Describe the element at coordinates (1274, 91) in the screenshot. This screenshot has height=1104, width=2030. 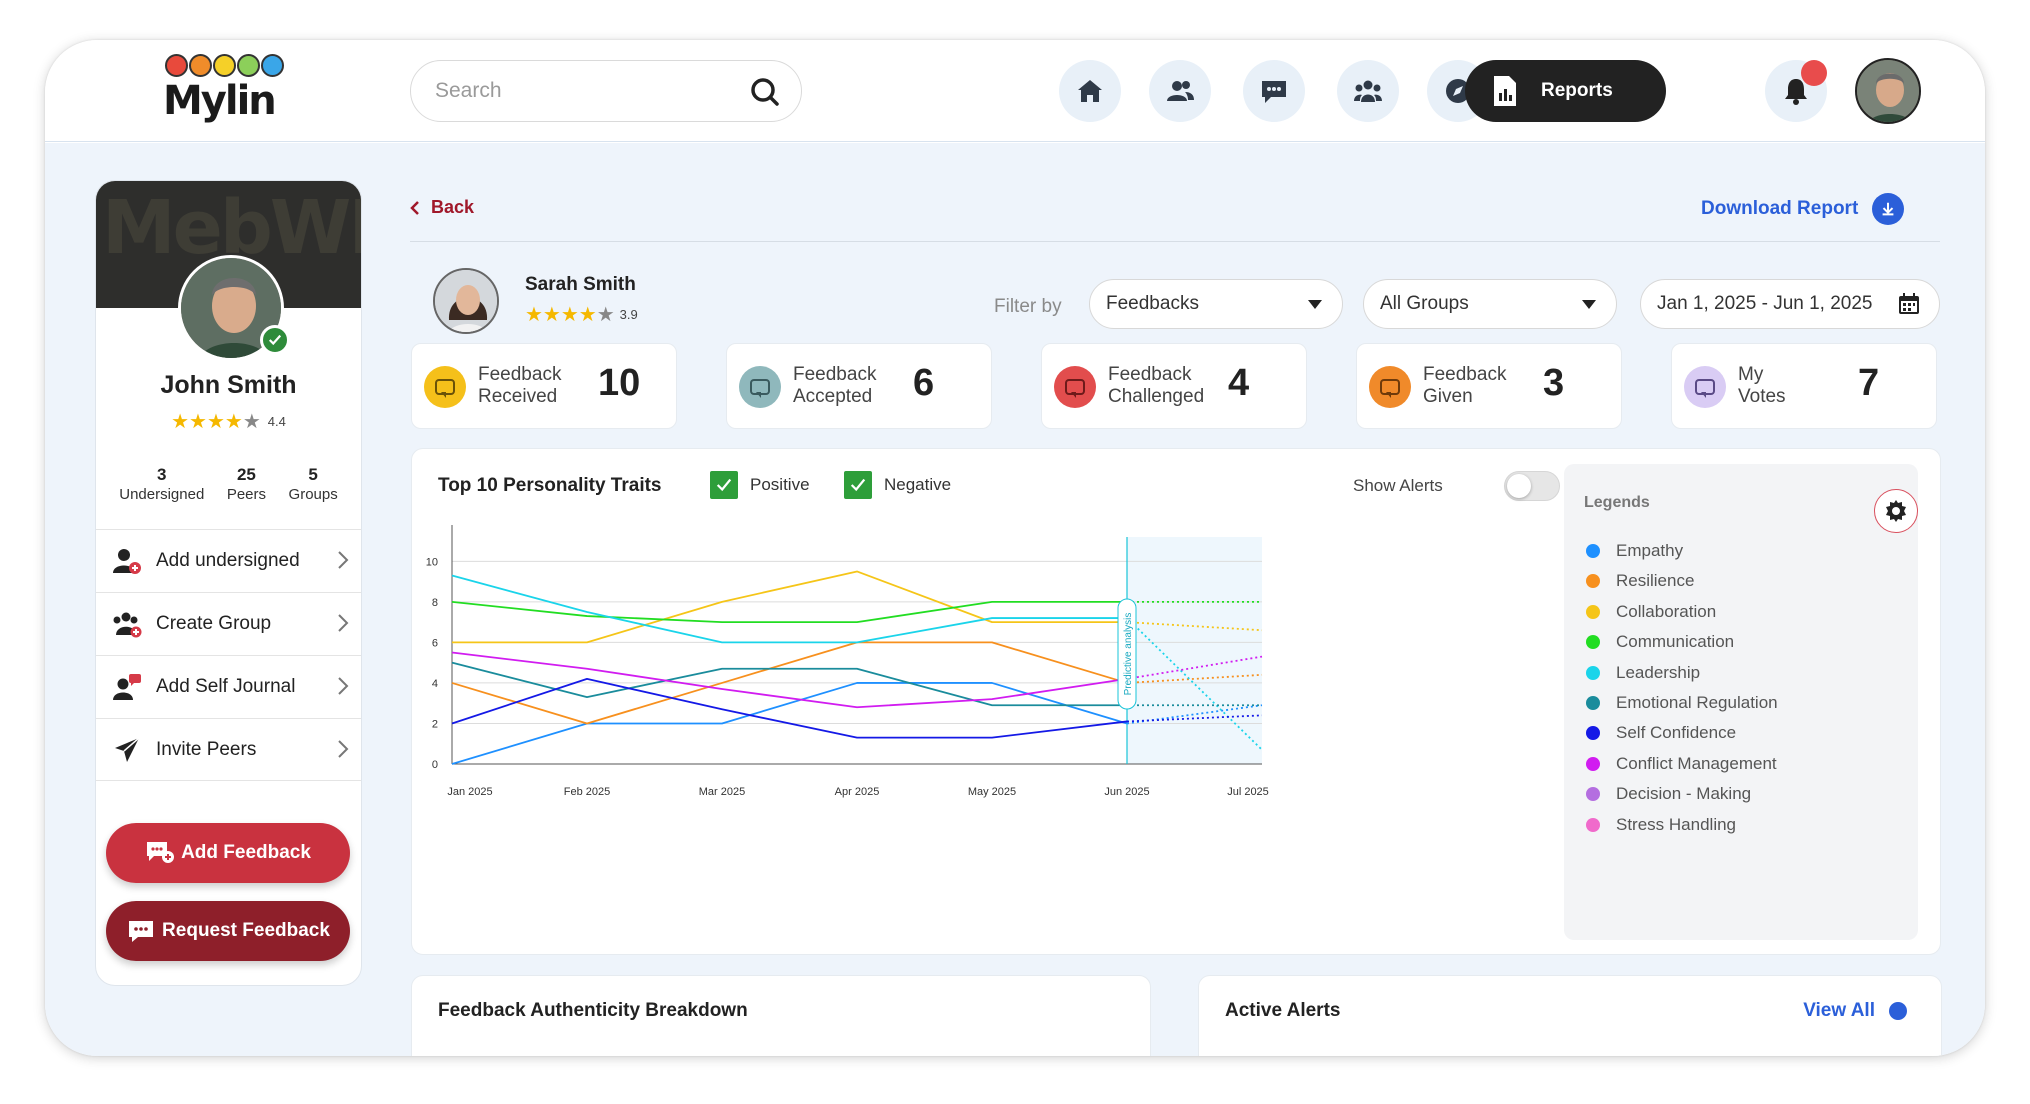
I see `nav-chat-button` at that location.